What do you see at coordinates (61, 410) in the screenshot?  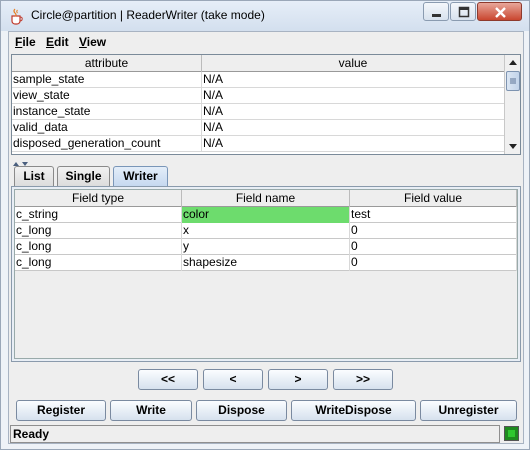 I see `register-button: Register` at bounding box center [61, 410].